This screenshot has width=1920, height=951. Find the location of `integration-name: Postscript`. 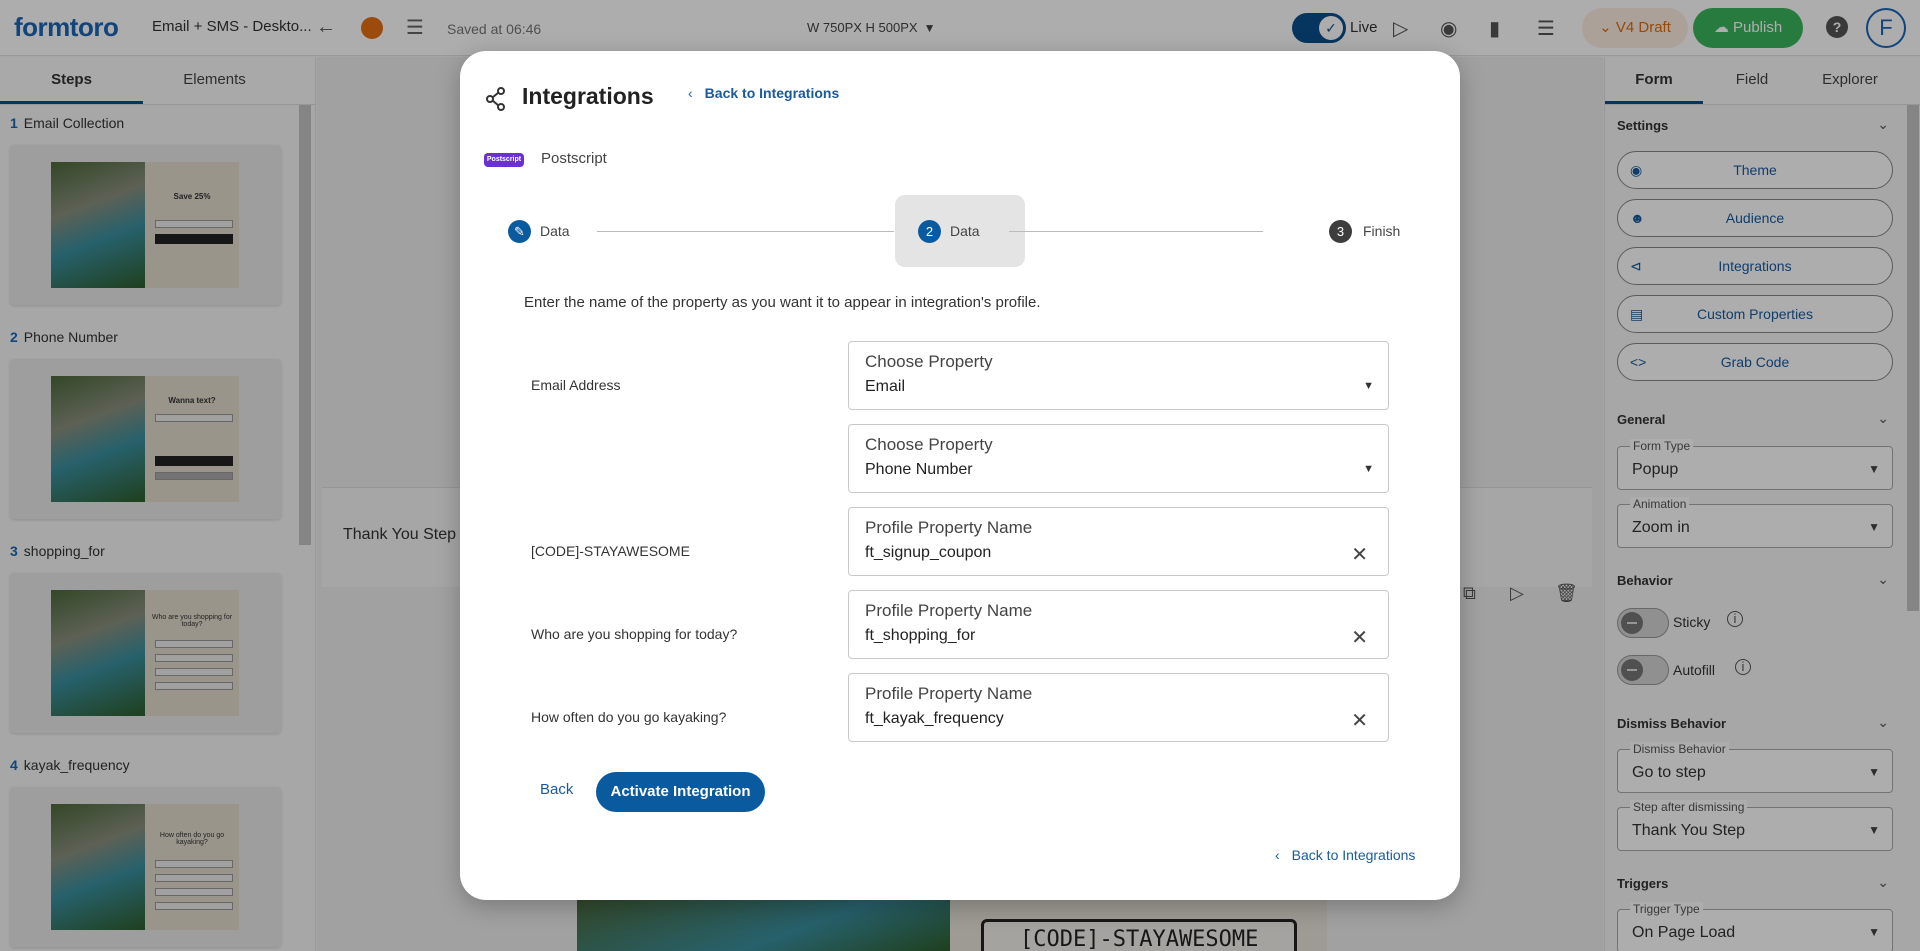

integration-name: Postscript is located at coordinates (574, 158).